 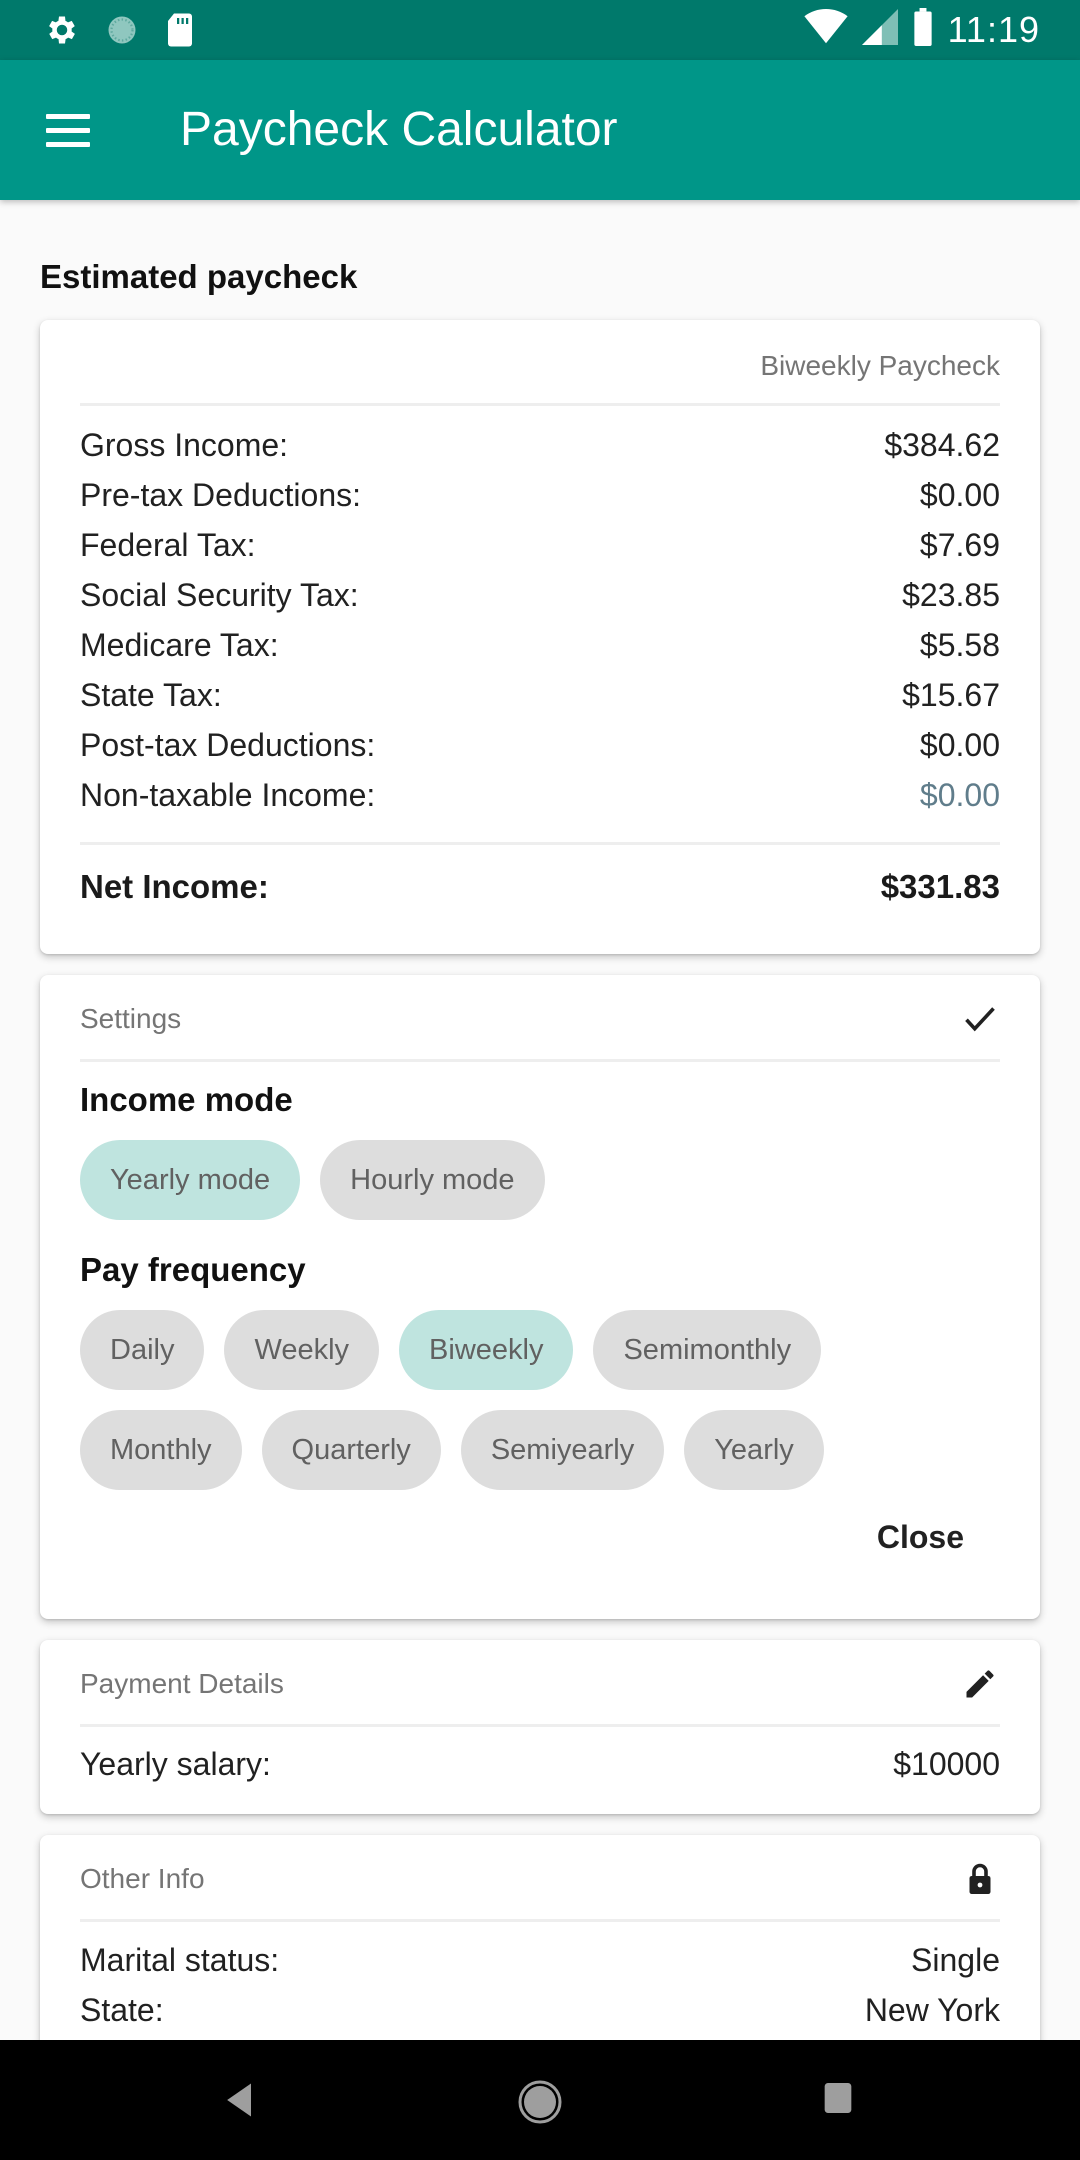 I want to click on row-label: Social Security Tax:, so click(x=219, y=594).